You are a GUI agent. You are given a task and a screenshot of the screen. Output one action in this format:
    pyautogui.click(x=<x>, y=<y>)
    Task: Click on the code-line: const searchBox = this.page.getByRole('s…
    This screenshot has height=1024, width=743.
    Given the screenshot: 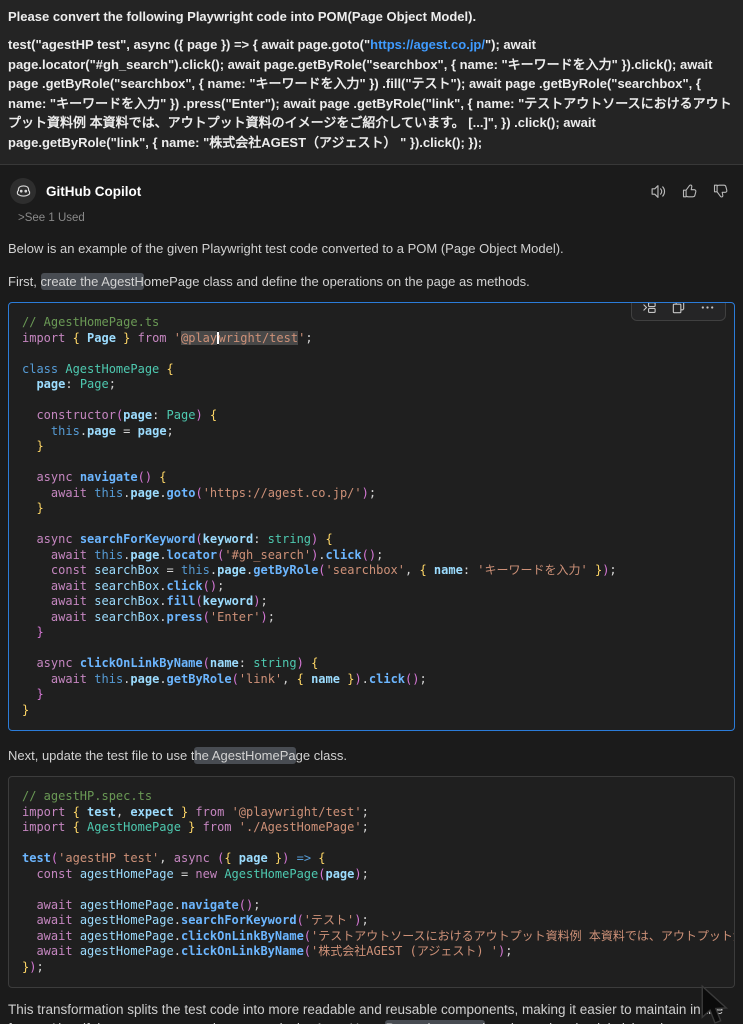 What is the action you would take?
    pyautogui.click(x=333, y=570)
    